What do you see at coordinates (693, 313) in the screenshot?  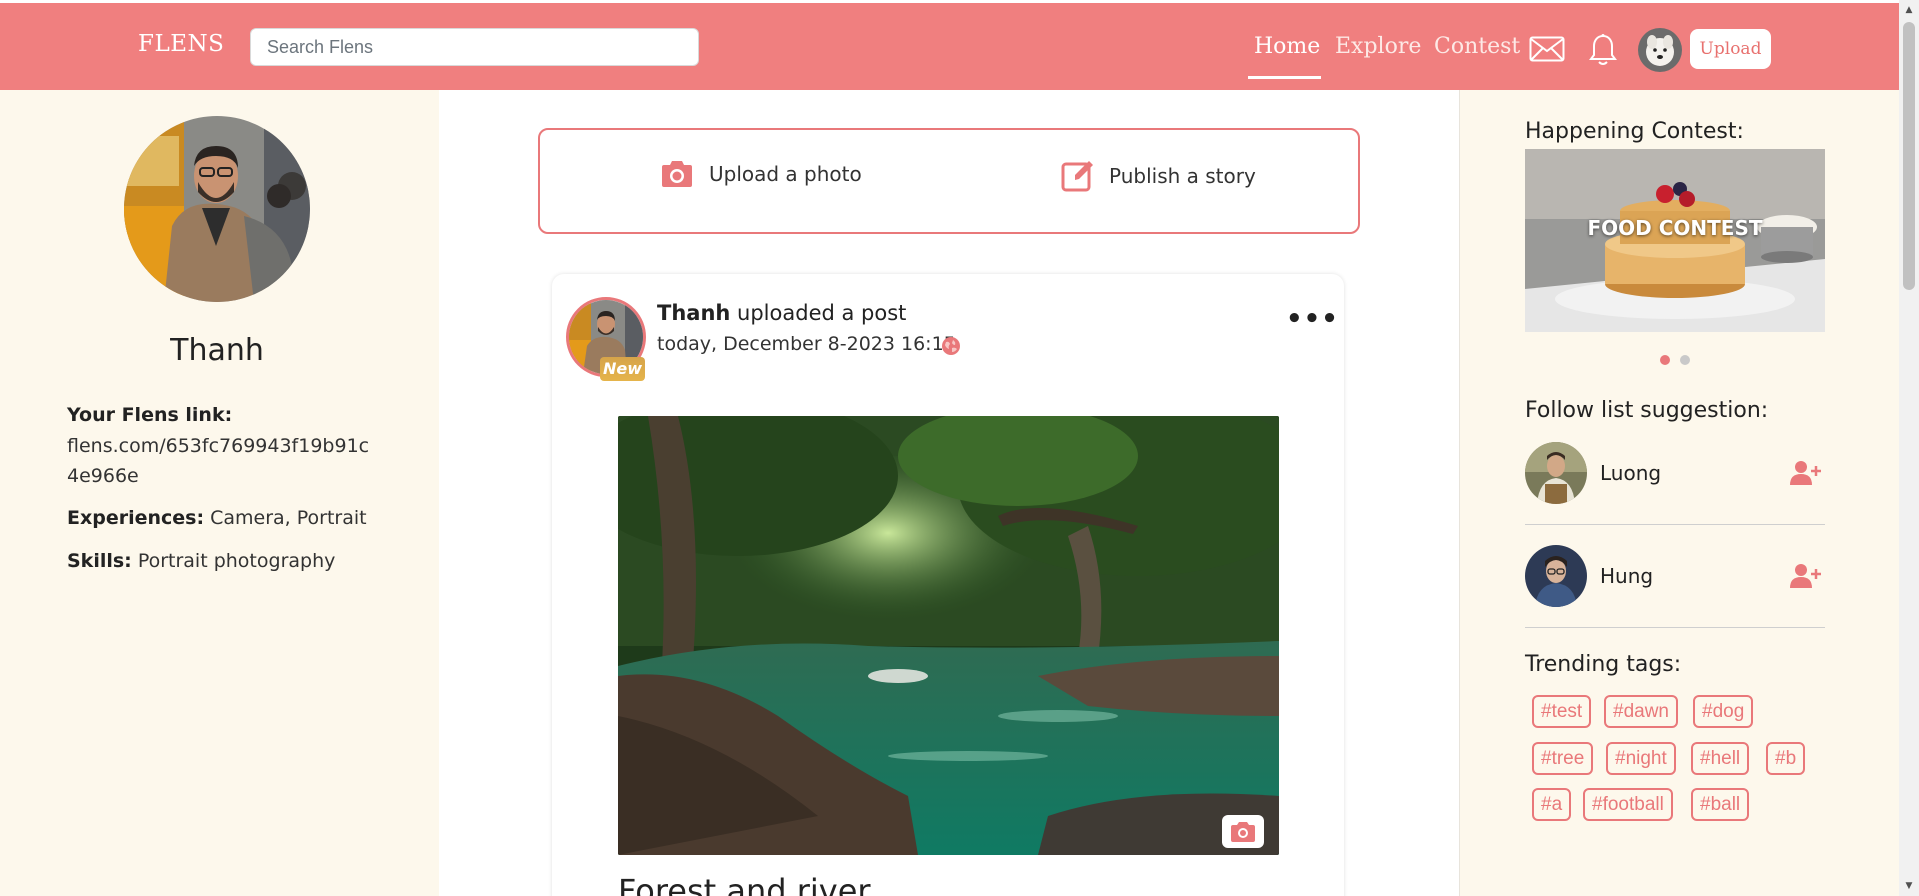 I see `post-author-name: Thanh` at bounding box center [693, 313].